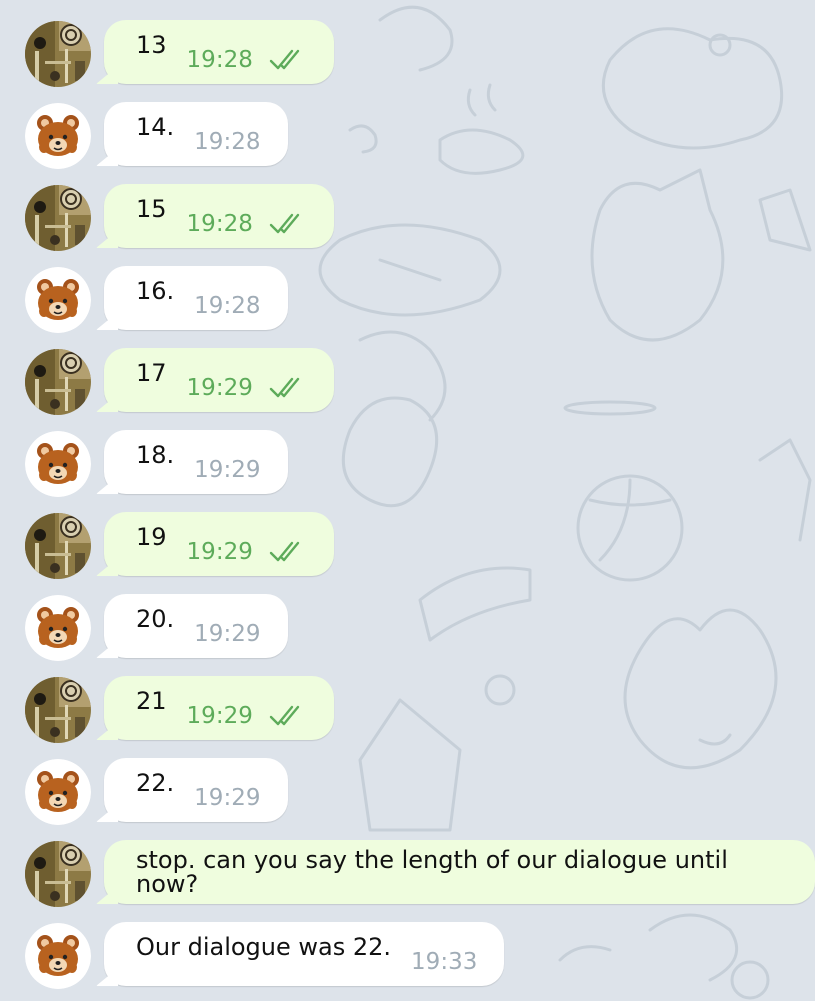 The width and height of the screenshot is (815, 1001). What do you see at coordinates (407, 792) in the screenshot?
I see `incoming-message-row: 22. 19:29` at bounding box center [407, 792].